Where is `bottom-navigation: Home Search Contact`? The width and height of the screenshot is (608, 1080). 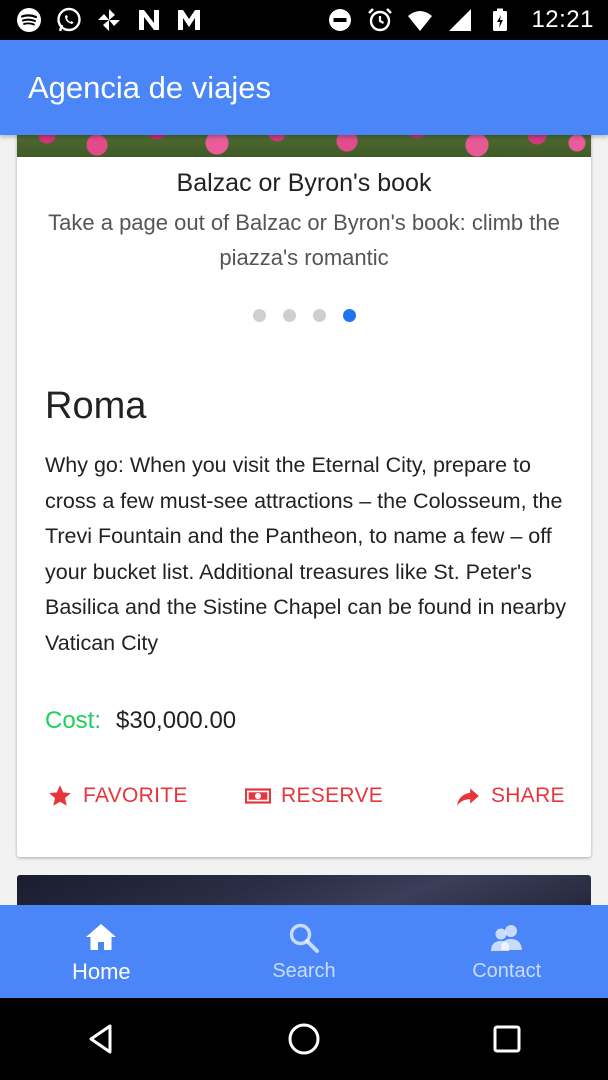 bottom-navigation: Home Search Contact is located at coordinates (304, 951).